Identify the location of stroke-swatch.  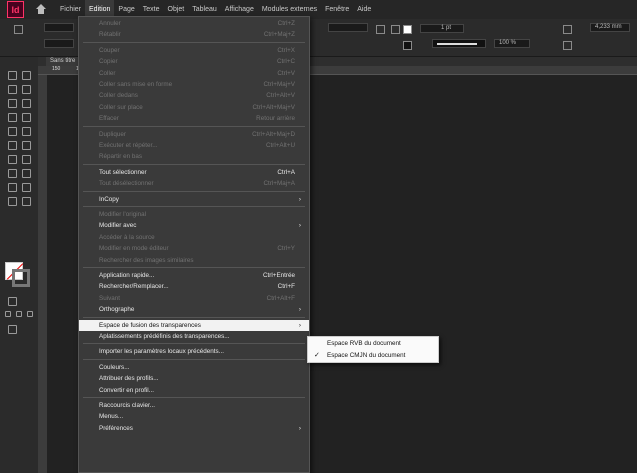
(21, 278).